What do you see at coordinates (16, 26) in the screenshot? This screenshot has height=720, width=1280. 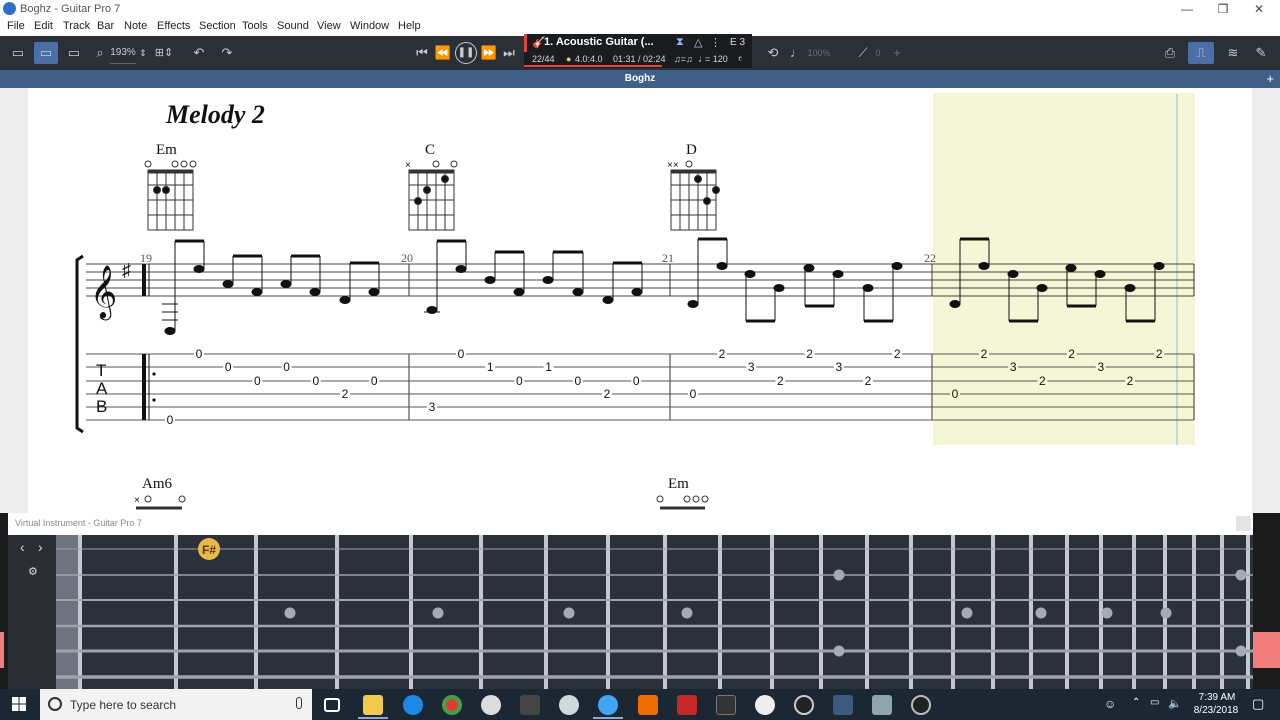 I see `menu-file: File` at bounding box center [16, 26].